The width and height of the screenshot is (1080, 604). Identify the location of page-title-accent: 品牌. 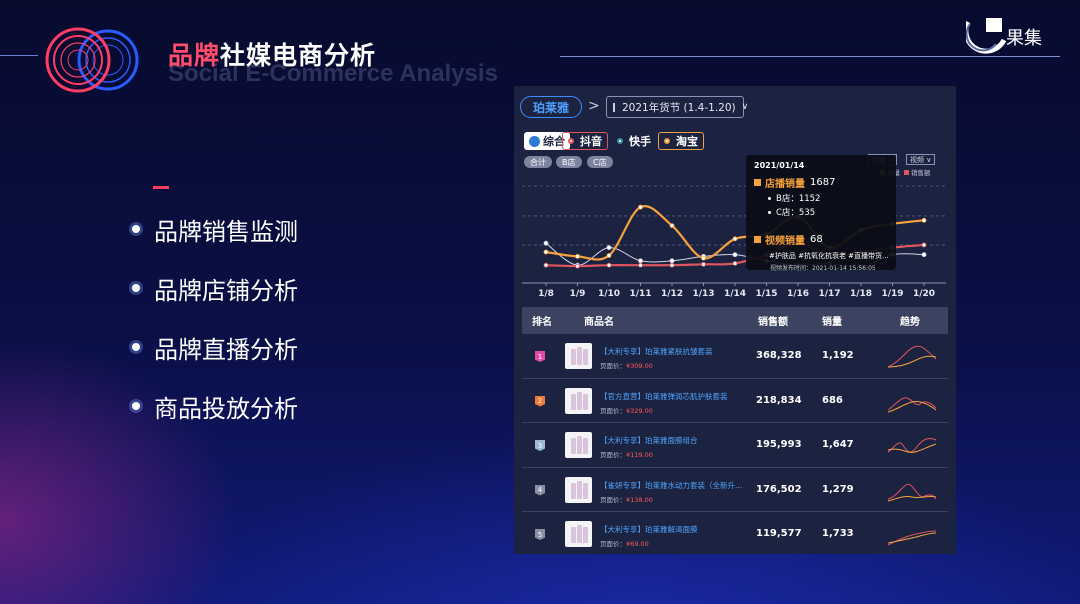
(194, 55).